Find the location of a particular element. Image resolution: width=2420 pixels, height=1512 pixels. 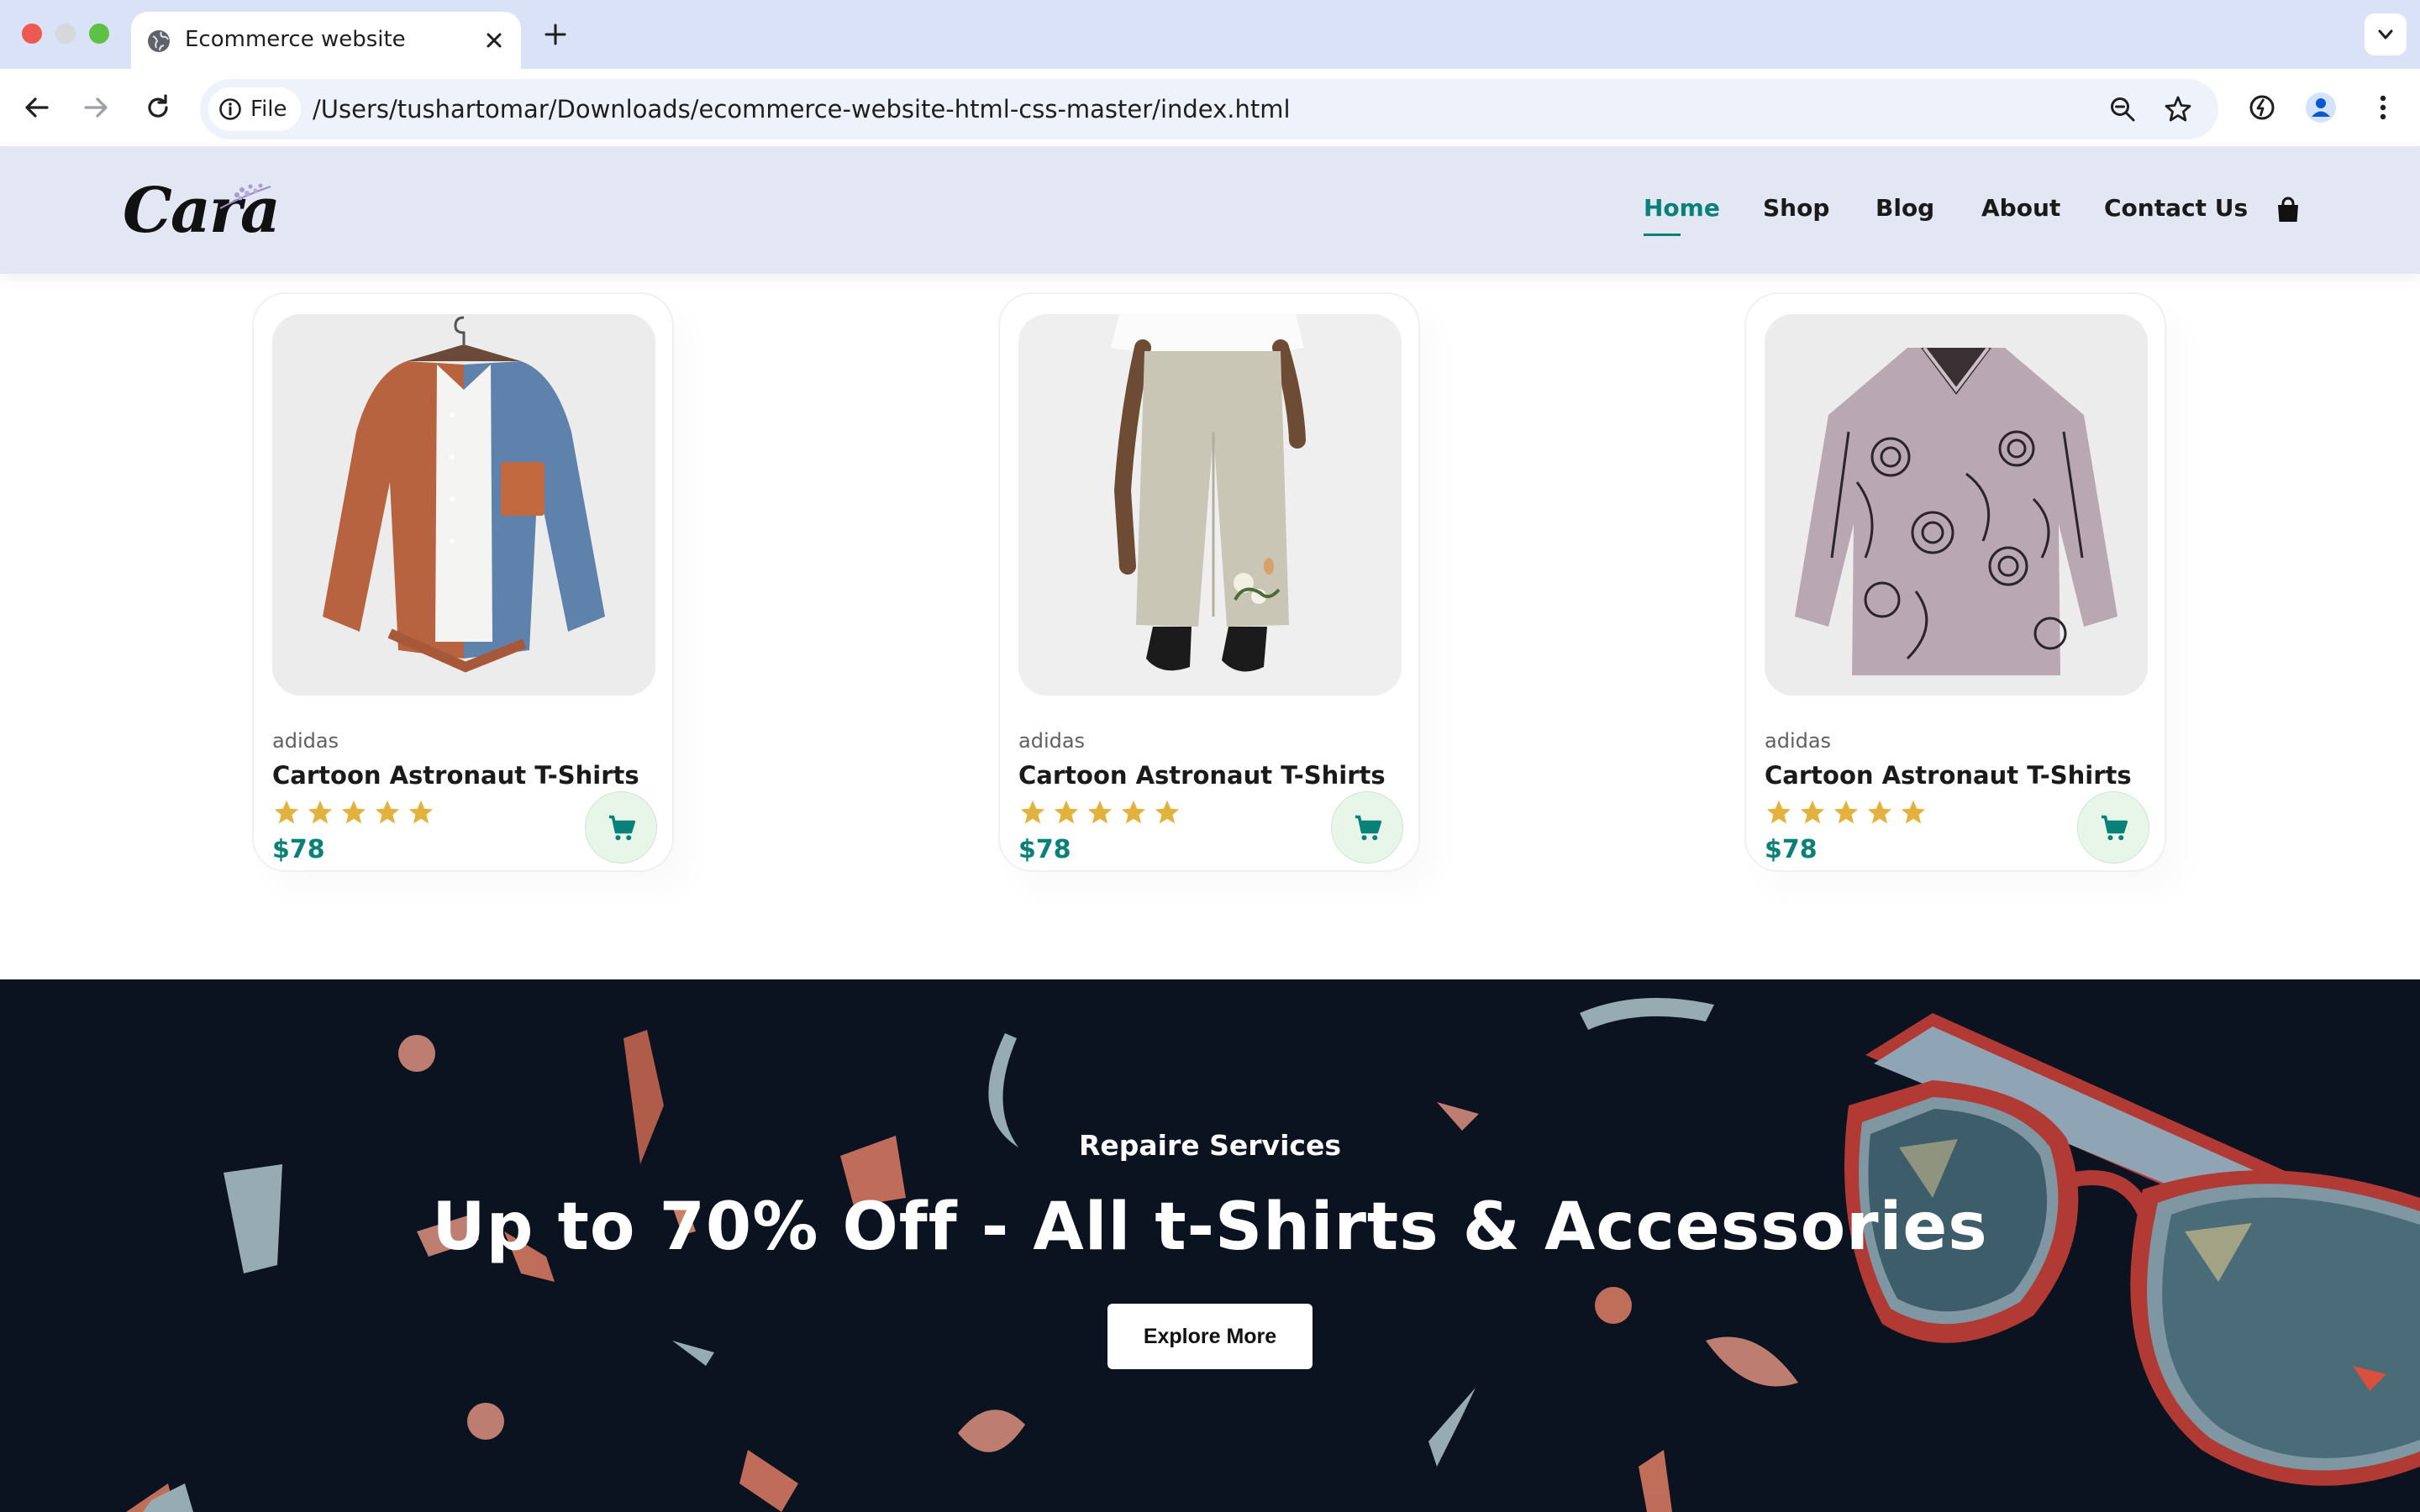

nav-about: About is located at coordinates (2021, 208).